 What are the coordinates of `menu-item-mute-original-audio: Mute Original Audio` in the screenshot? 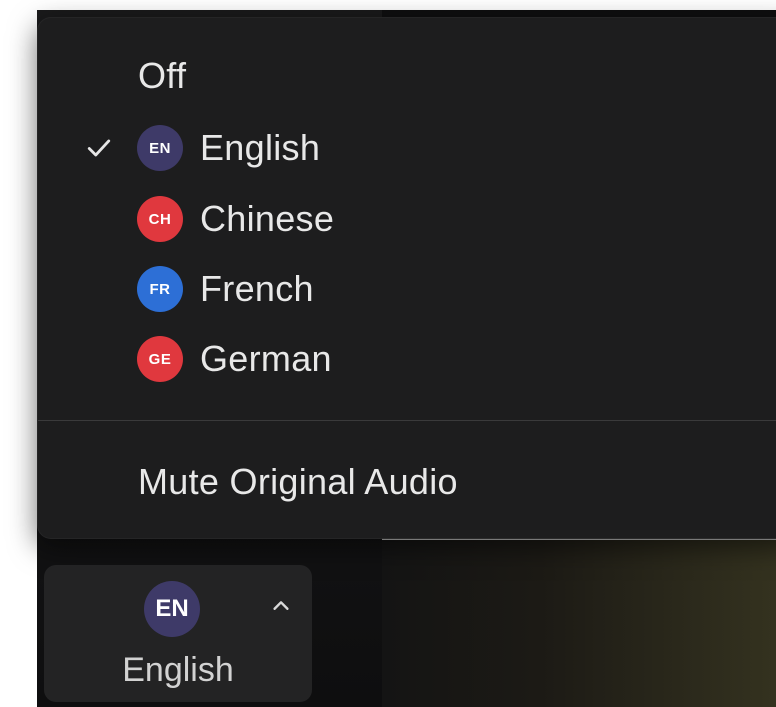 It's located at (407, 482).